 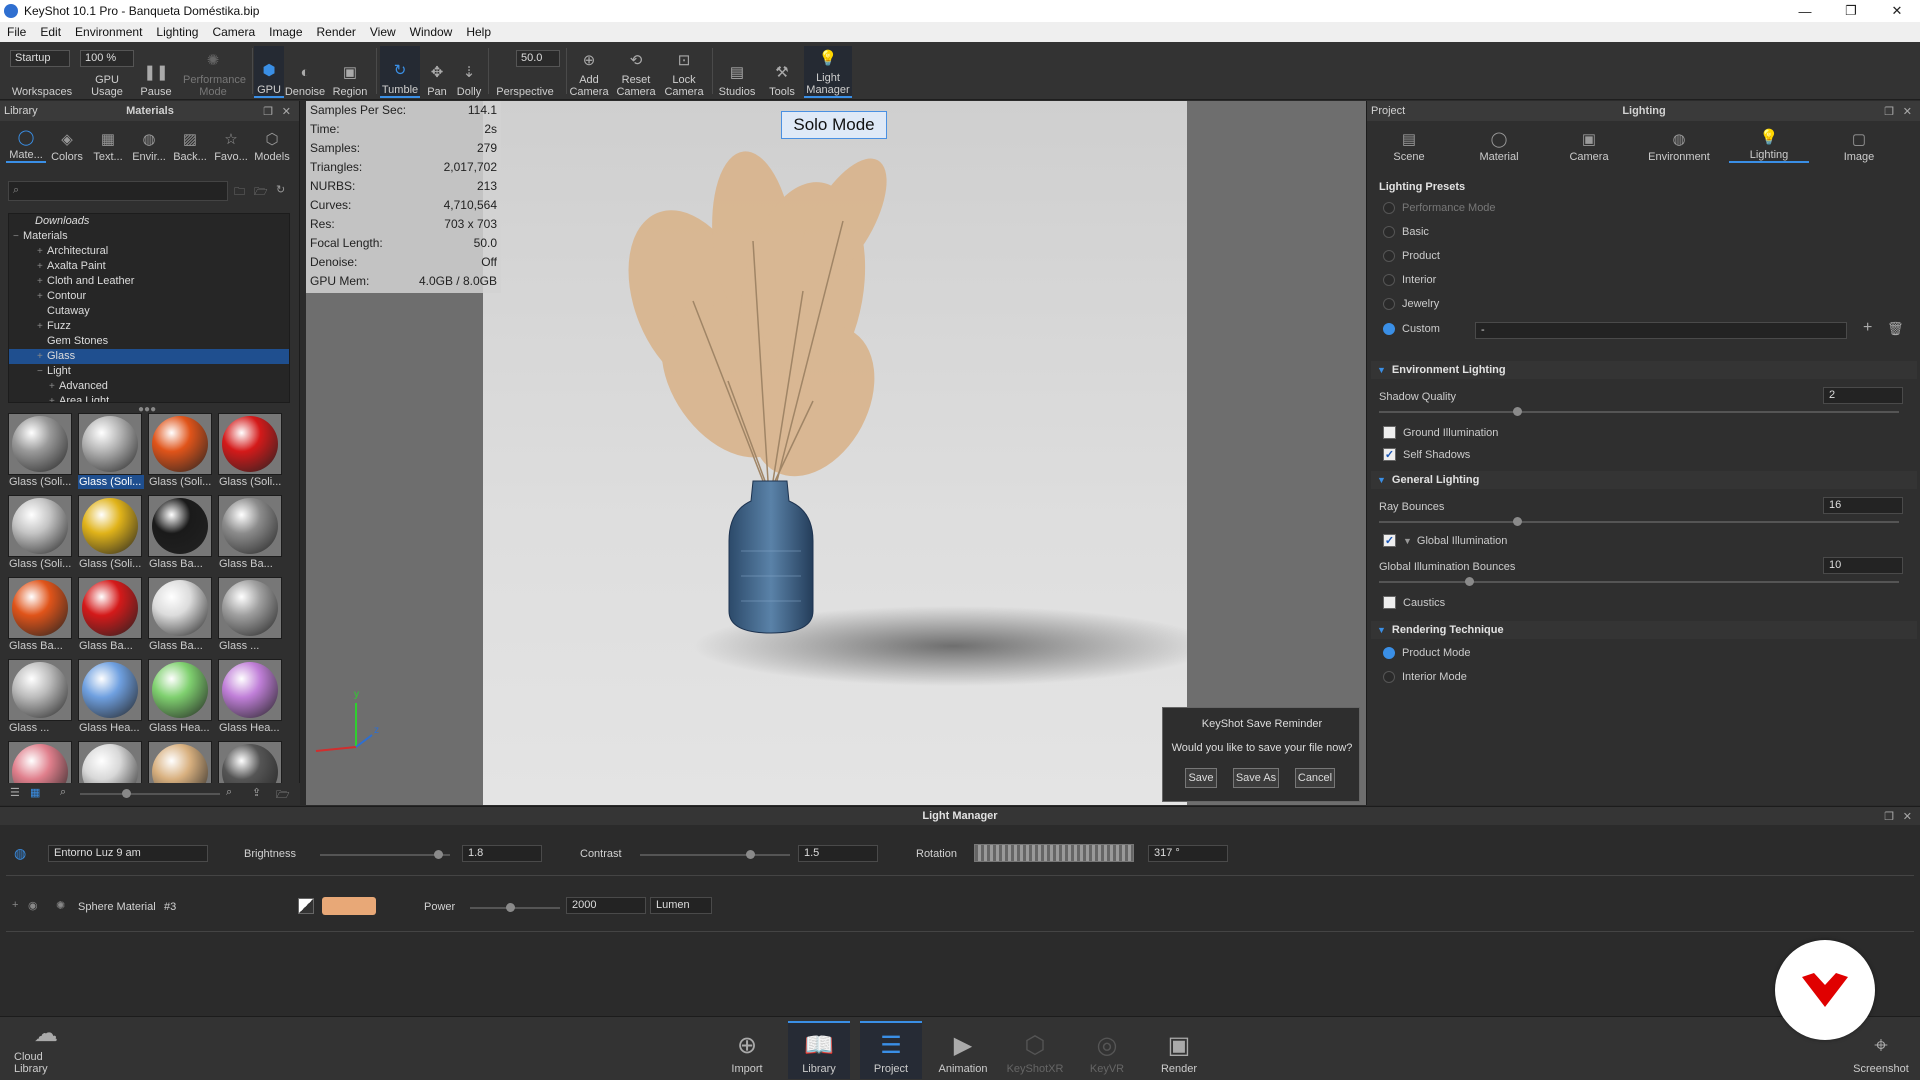 I want to click on lock-camera-button: ⊡ Lock Camera, so click(x=684, y=72).